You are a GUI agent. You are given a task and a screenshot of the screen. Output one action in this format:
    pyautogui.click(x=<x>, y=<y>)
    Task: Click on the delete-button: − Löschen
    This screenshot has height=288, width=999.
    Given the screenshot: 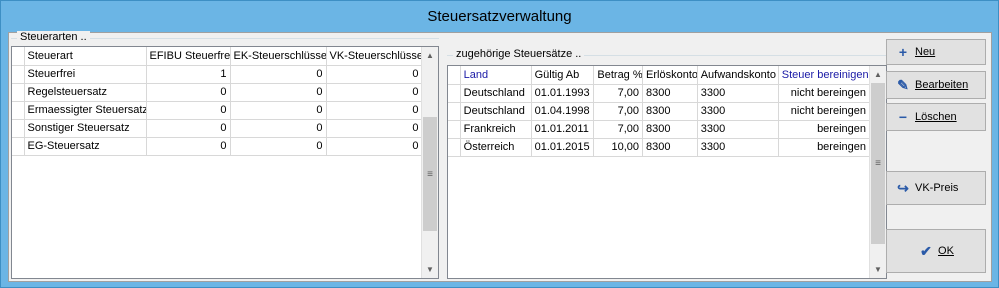 What is the action you would take?
    pyautogui.click(x=936, y=117)
    